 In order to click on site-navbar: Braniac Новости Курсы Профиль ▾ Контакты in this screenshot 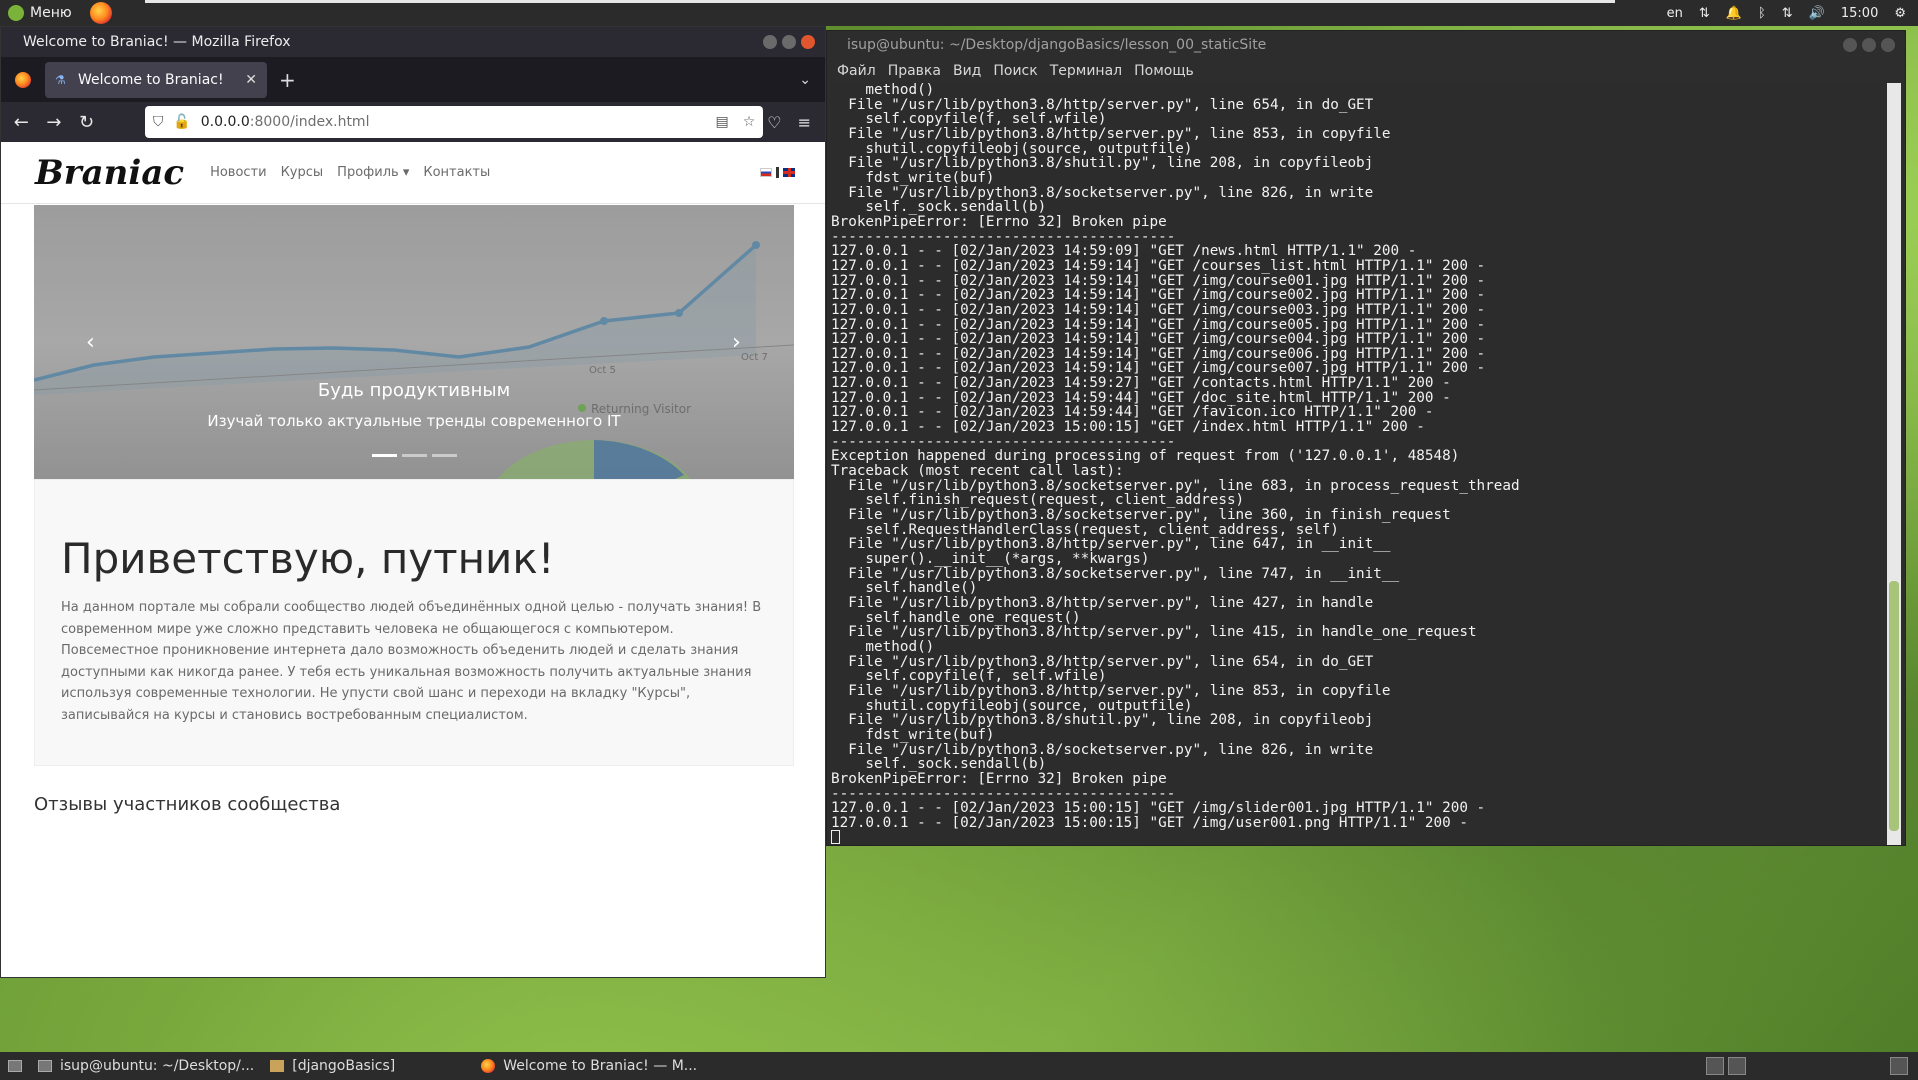, I will do `click(413, 173)`.